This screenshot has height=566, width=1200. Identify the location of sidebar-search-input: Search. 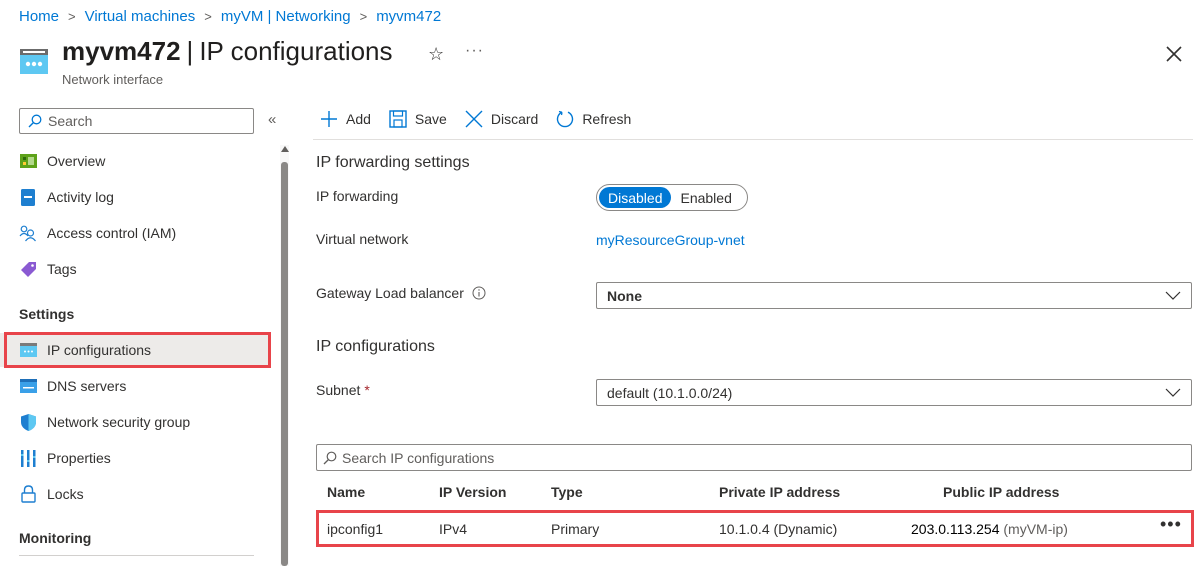
(136, 121).